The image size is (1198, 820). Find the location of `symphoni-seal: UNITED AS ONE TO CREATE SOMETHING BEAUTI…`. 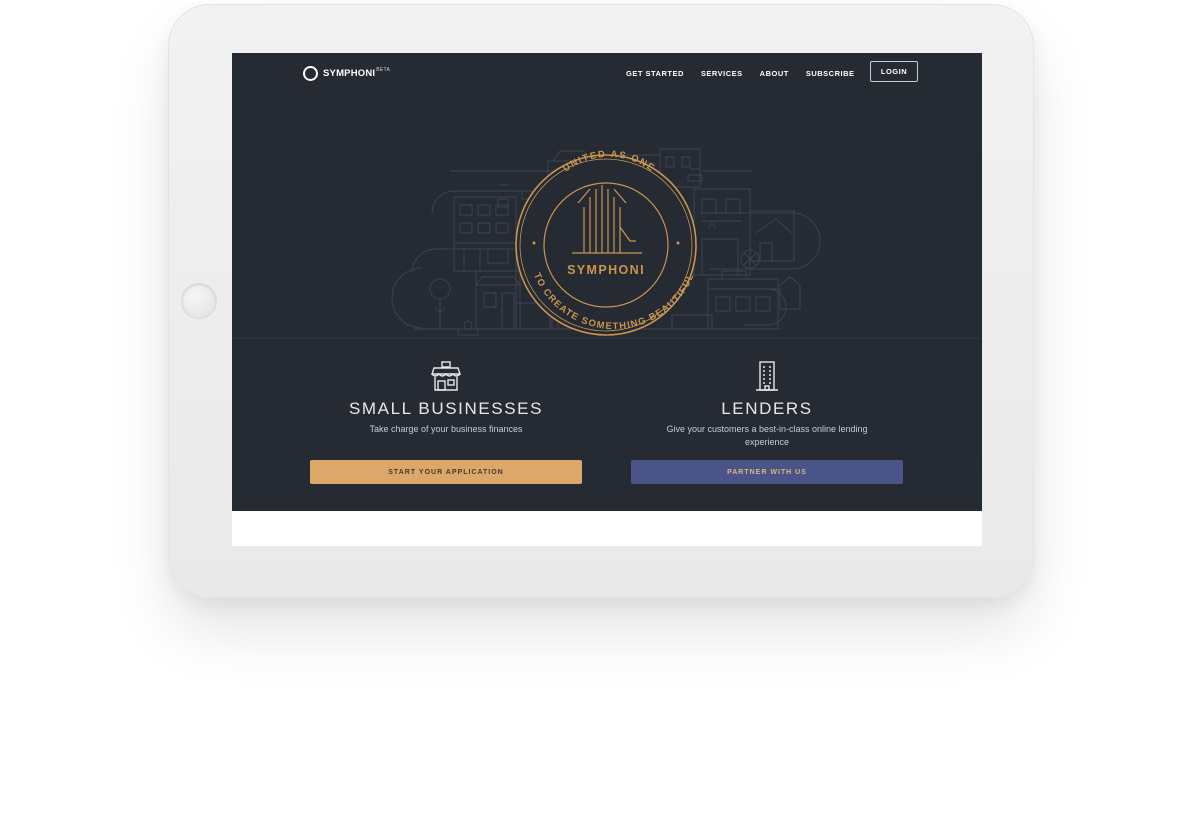

symphoni-seal: UNITED AS ONE TO CREATE SOMETHING BEAUTI… is located at coordinates (606, 242).